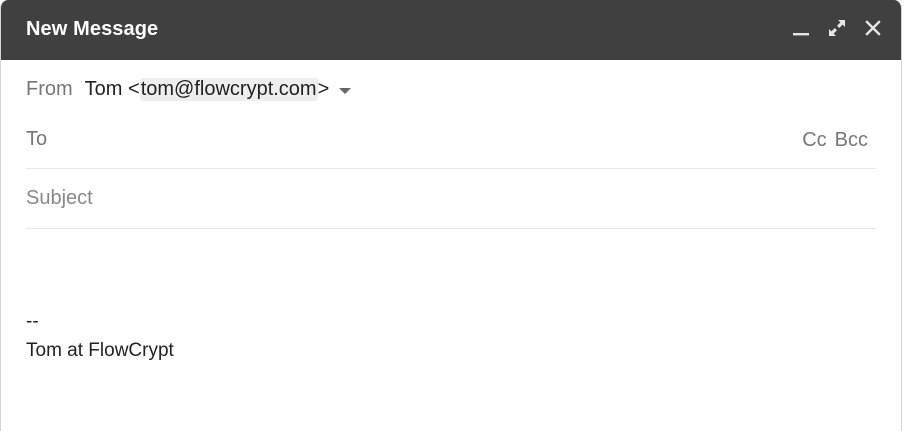  What do you see at coordinates (37, 139) in the screenshot?
I see `to-label: To` at bounding box center [37, 139].